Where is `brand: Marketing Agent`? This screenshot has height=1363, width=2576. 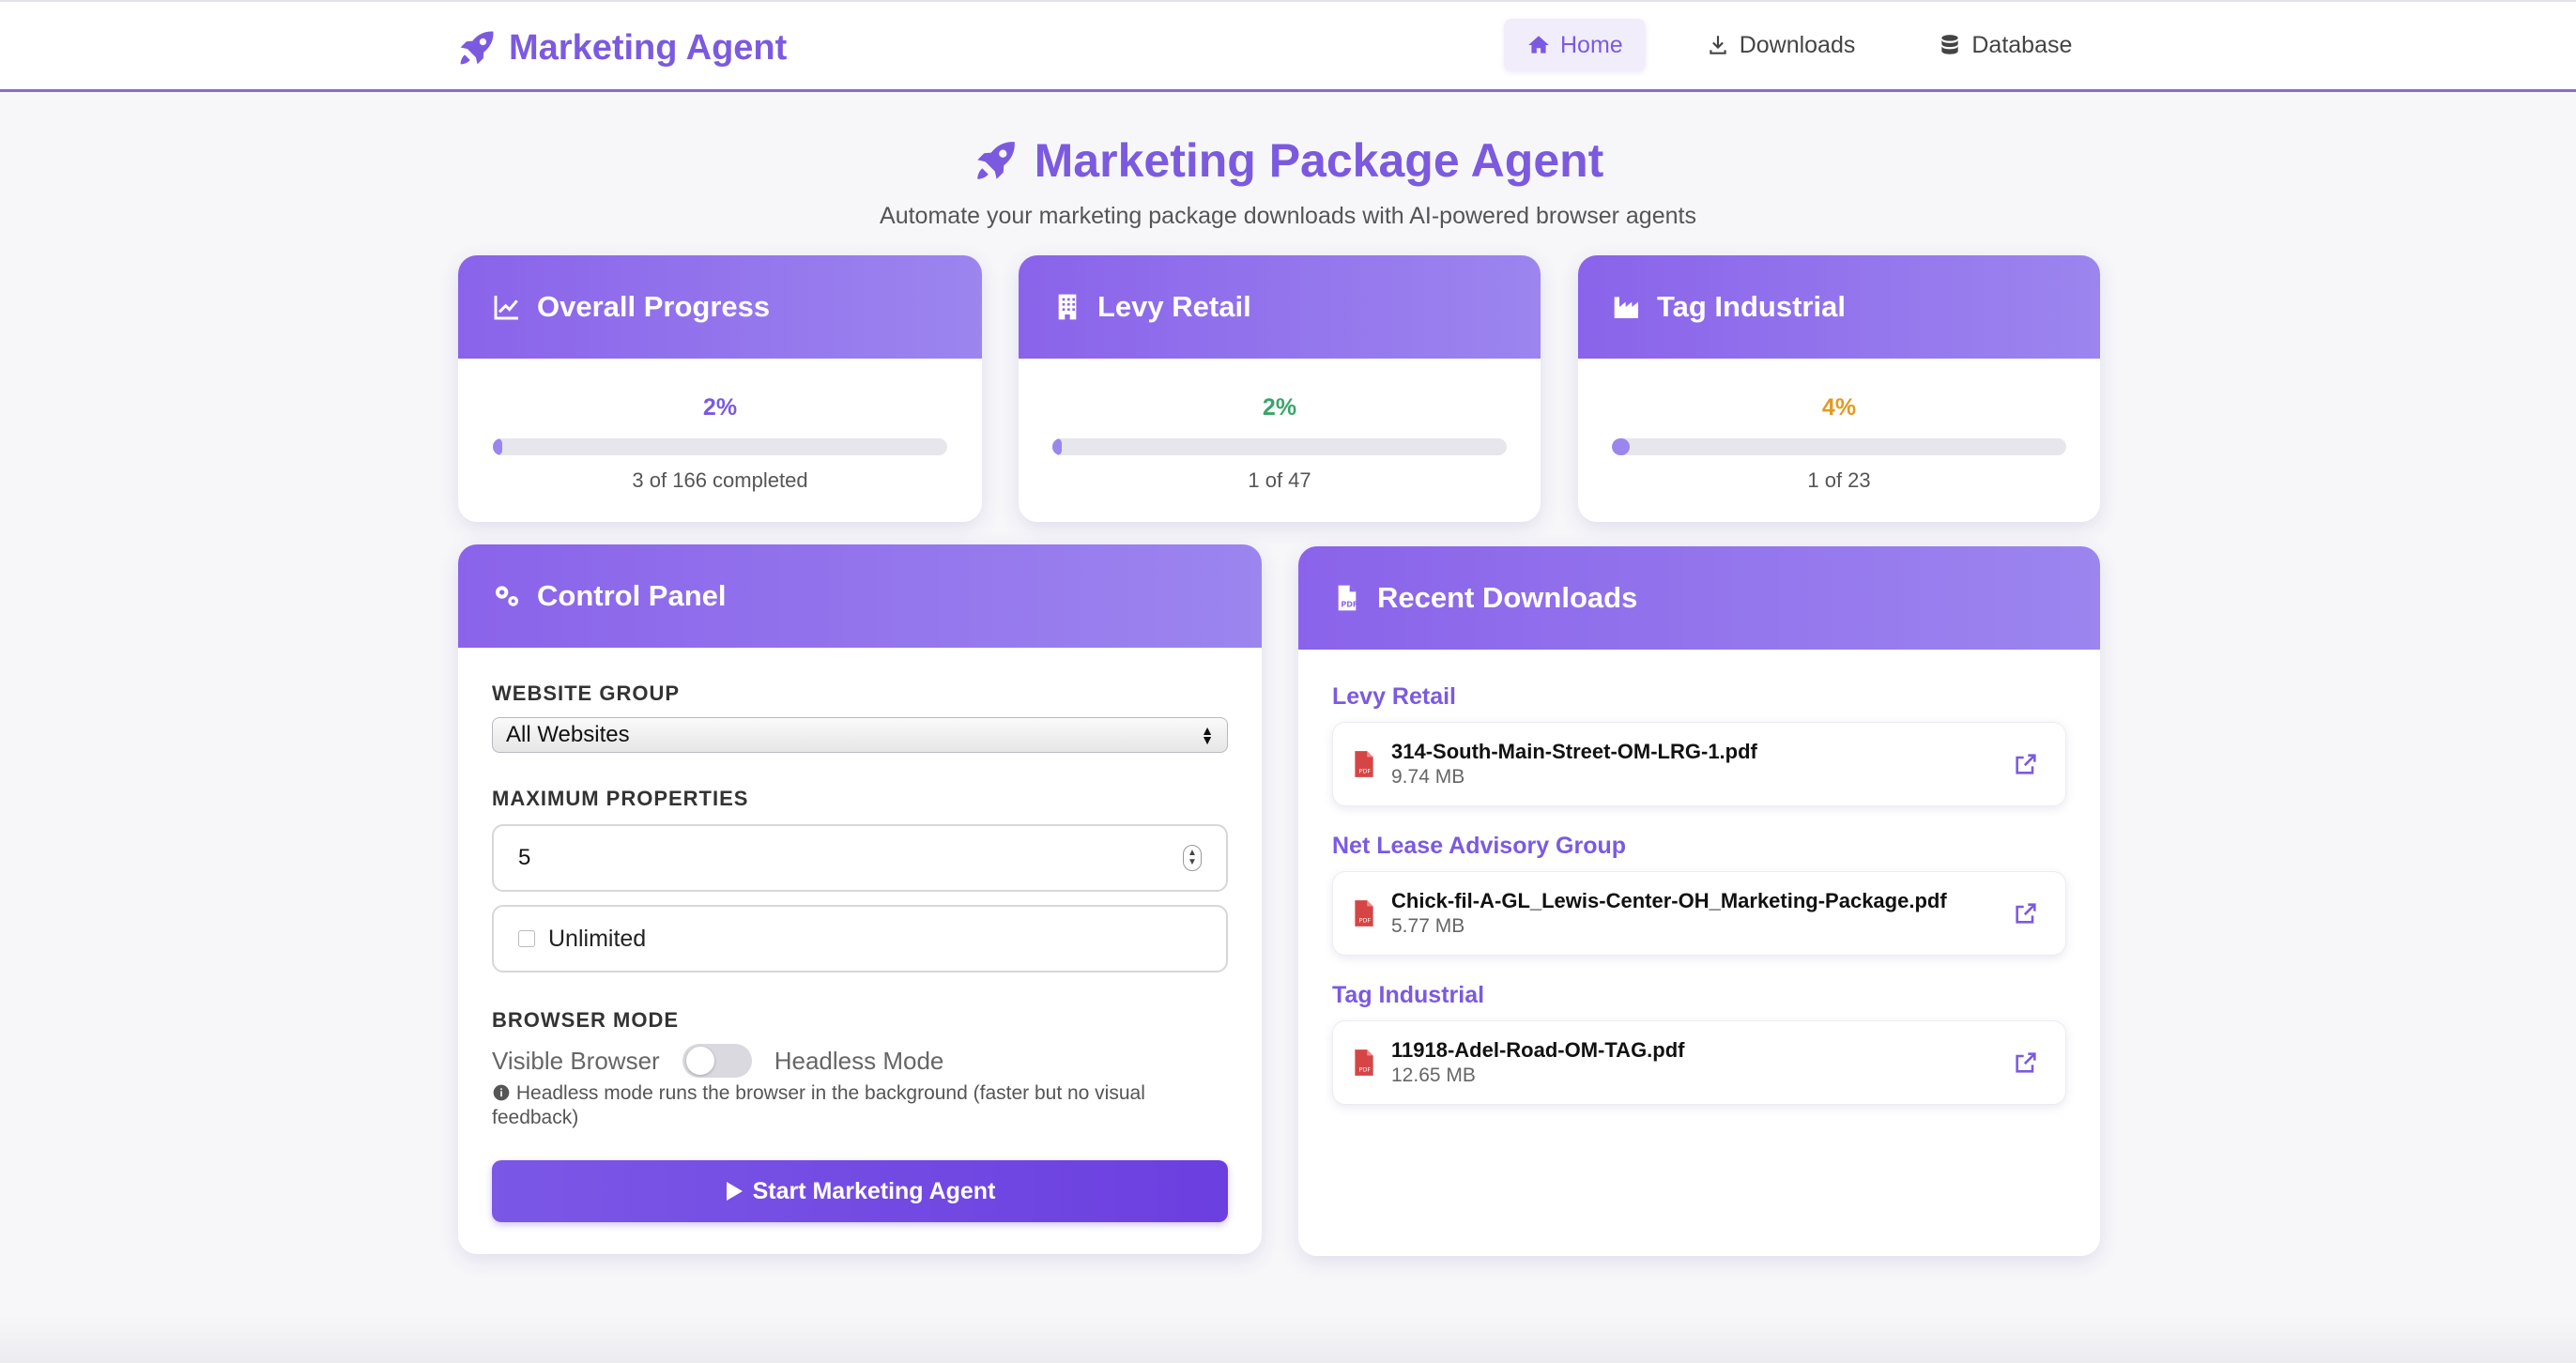
brand: Marketing Agent is located at coordinates (622, 47).